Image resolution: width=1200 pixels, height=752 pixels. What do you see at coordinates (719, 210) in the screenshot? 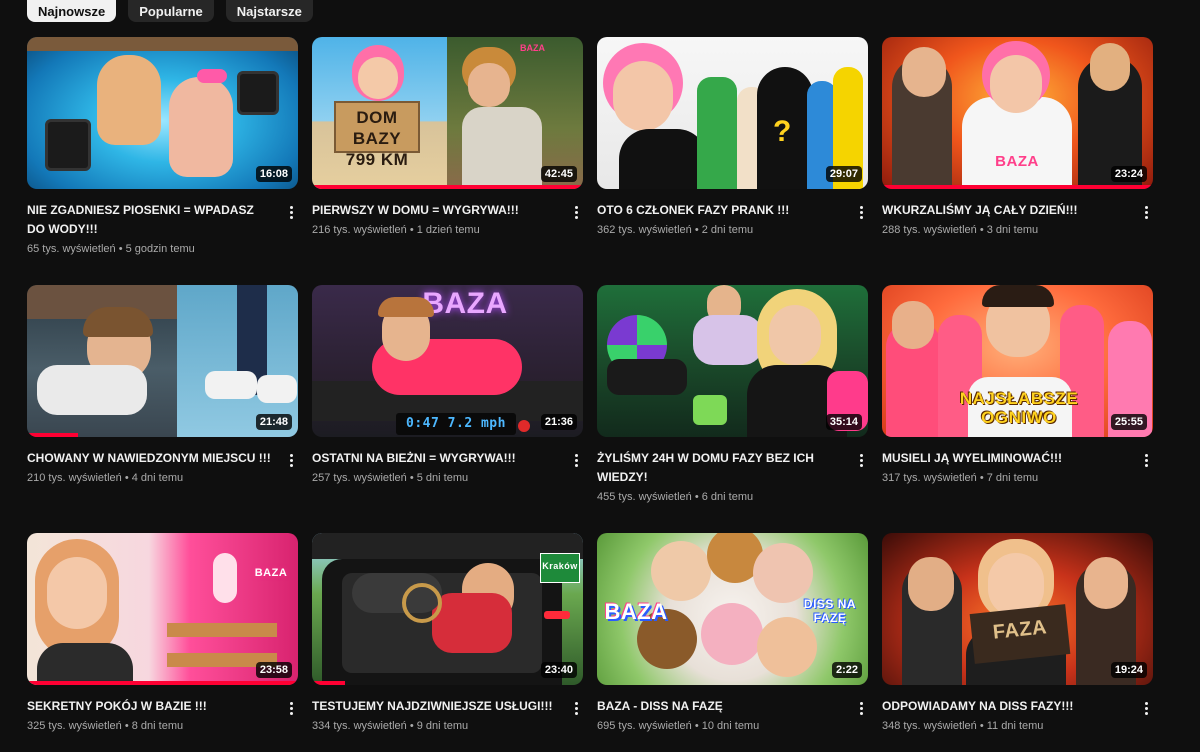
I see `video-title: OTO 6 CZŁONEK FAZY PRANK !!!` at bounding box center [719, 210].